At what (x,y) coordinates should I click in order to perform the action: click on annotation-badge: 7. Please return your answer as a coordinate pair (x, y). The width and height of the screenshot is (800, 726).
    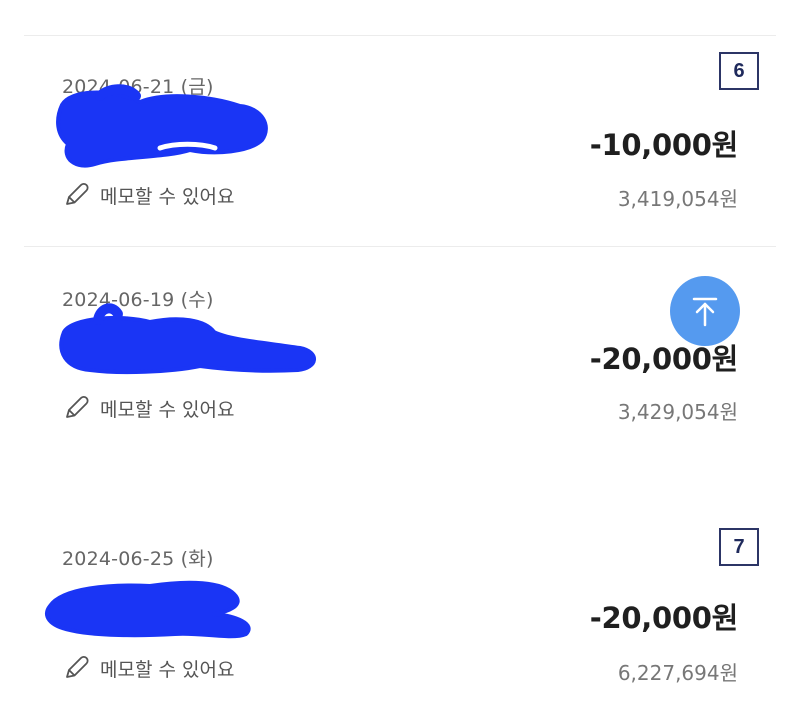
    Looking at the image, I should click on (739, 547).